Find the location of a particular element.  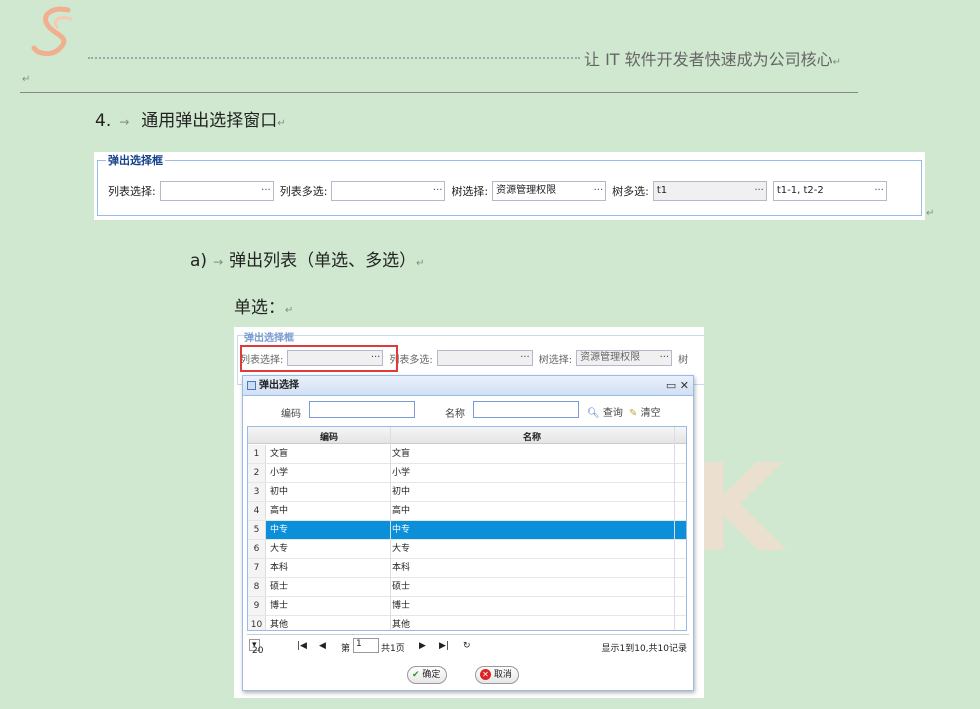

cell-name: 初中 is located at coordinates (401, 492).